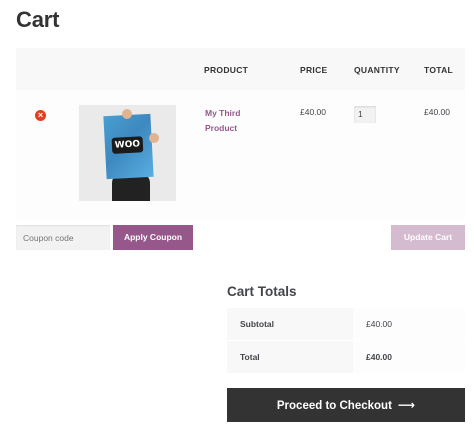  I want to click on total-row: Total £40.00, so click(346, 356).